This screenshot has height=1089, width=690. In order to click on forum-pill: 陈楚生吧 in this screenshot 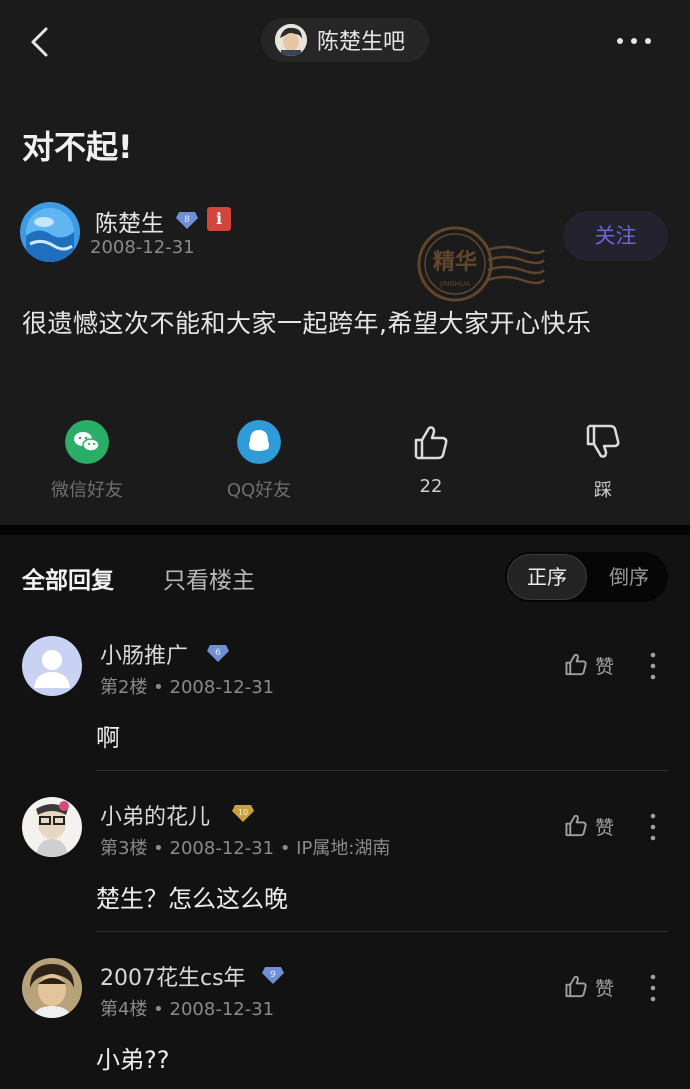, I will do `click(345, 40)`.